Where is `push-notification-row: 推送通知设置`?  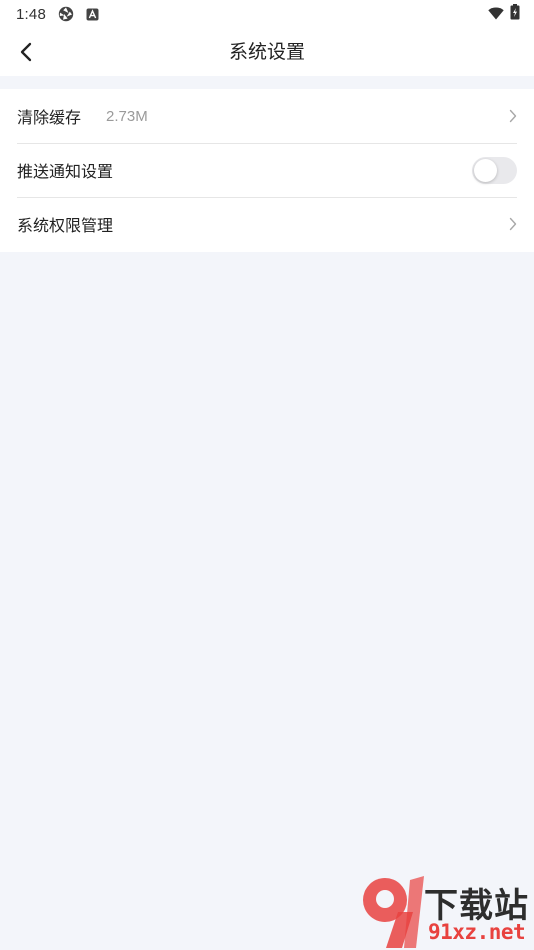
push-notification-row: 推送通知设置 is located at coordinates (267, 170).